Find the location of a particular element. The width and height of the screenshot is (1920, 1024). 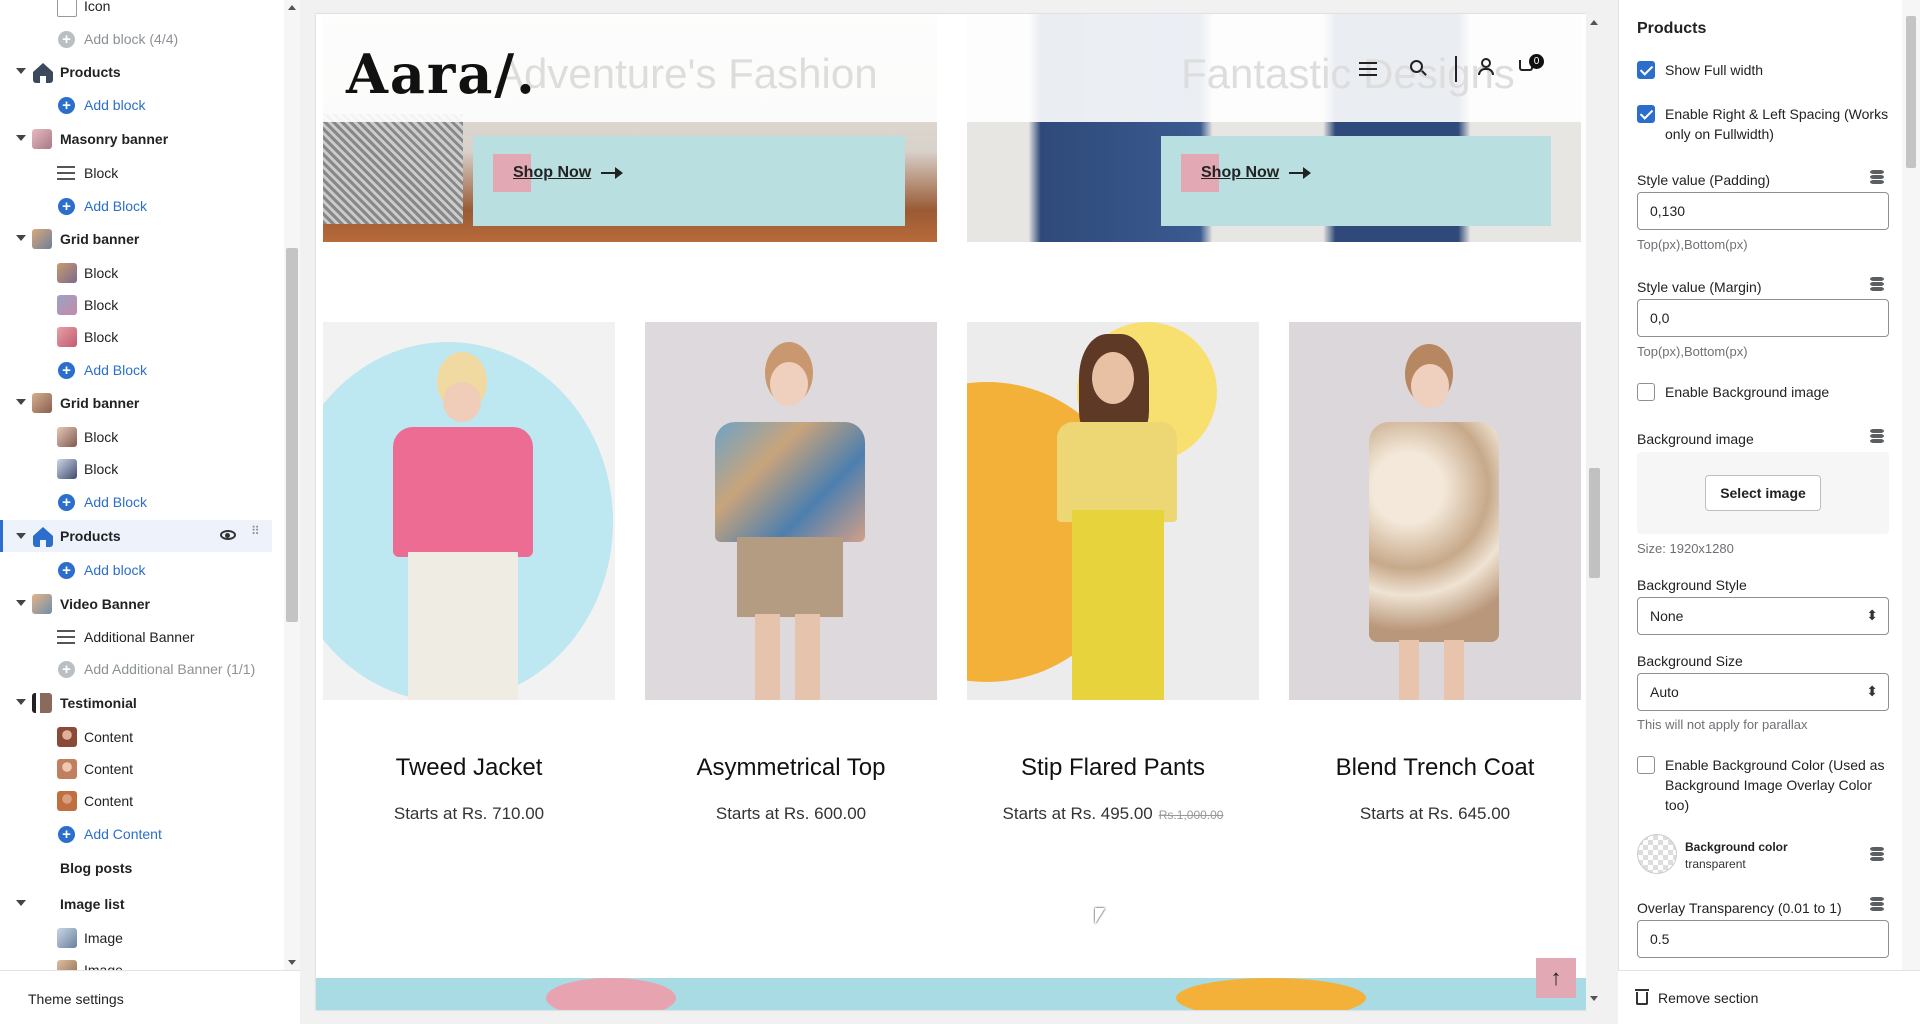

product-name: Stip Flared Pants is located at coordinates (1113, 768).